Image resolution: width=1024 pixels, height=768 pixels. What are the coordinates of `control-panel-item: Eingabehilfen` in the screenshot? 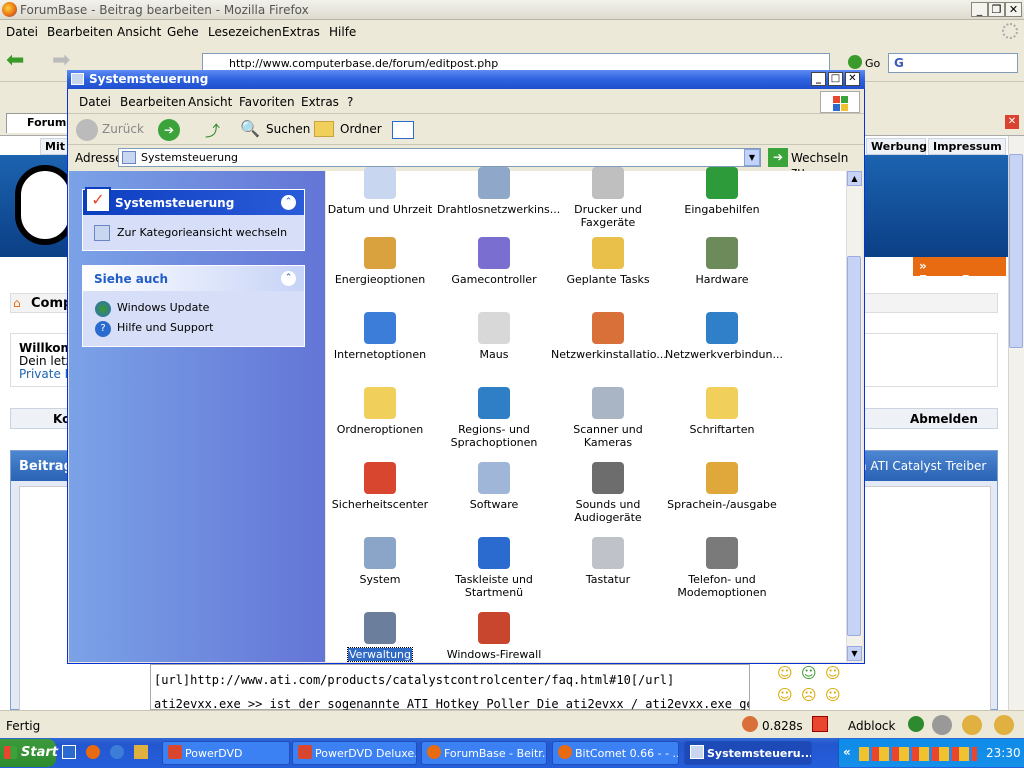 It's located at (722, 191).